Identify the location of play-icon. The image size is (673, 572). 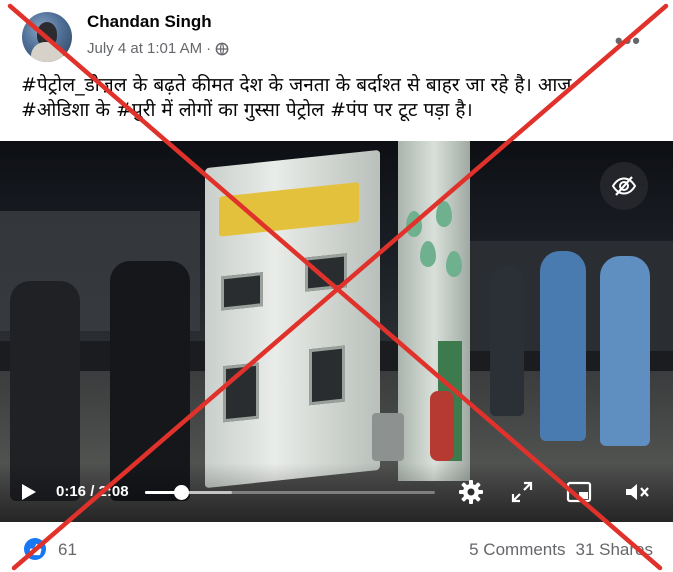
(29, 492).